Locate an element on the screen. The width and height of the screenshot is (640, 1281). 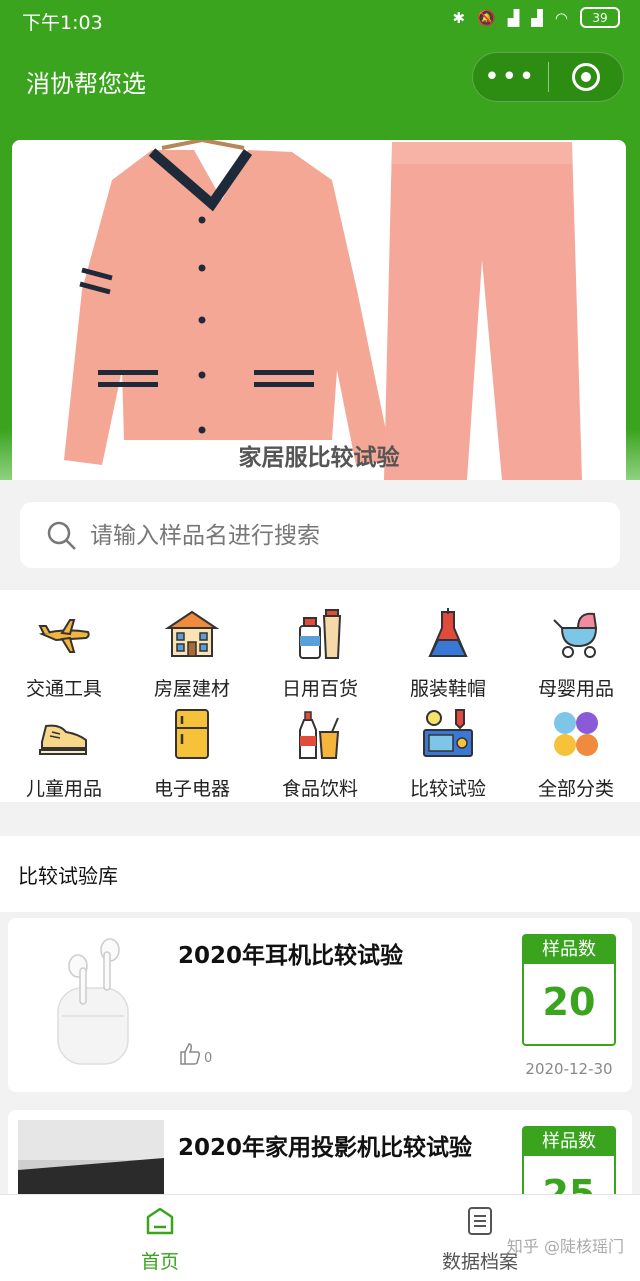
category-label: 日用百货 is located at coordinates (319, 689).